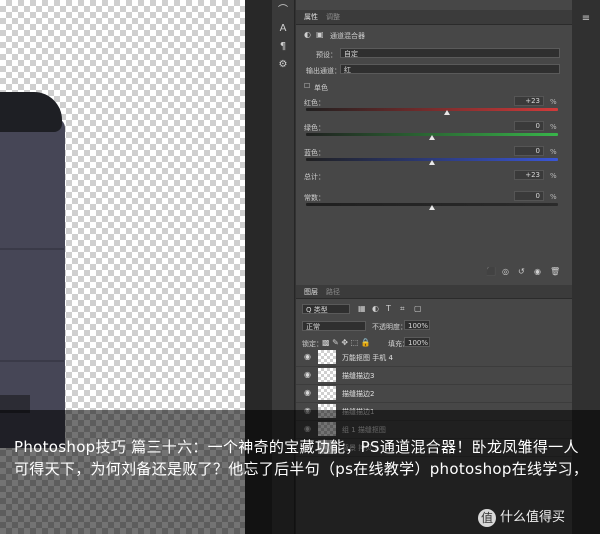 This screenshot has width=600, height=534. Describe the element at coordinates (434, 17) in the screenshot. I see `properties-tabbar: 属性 调整` at that location.